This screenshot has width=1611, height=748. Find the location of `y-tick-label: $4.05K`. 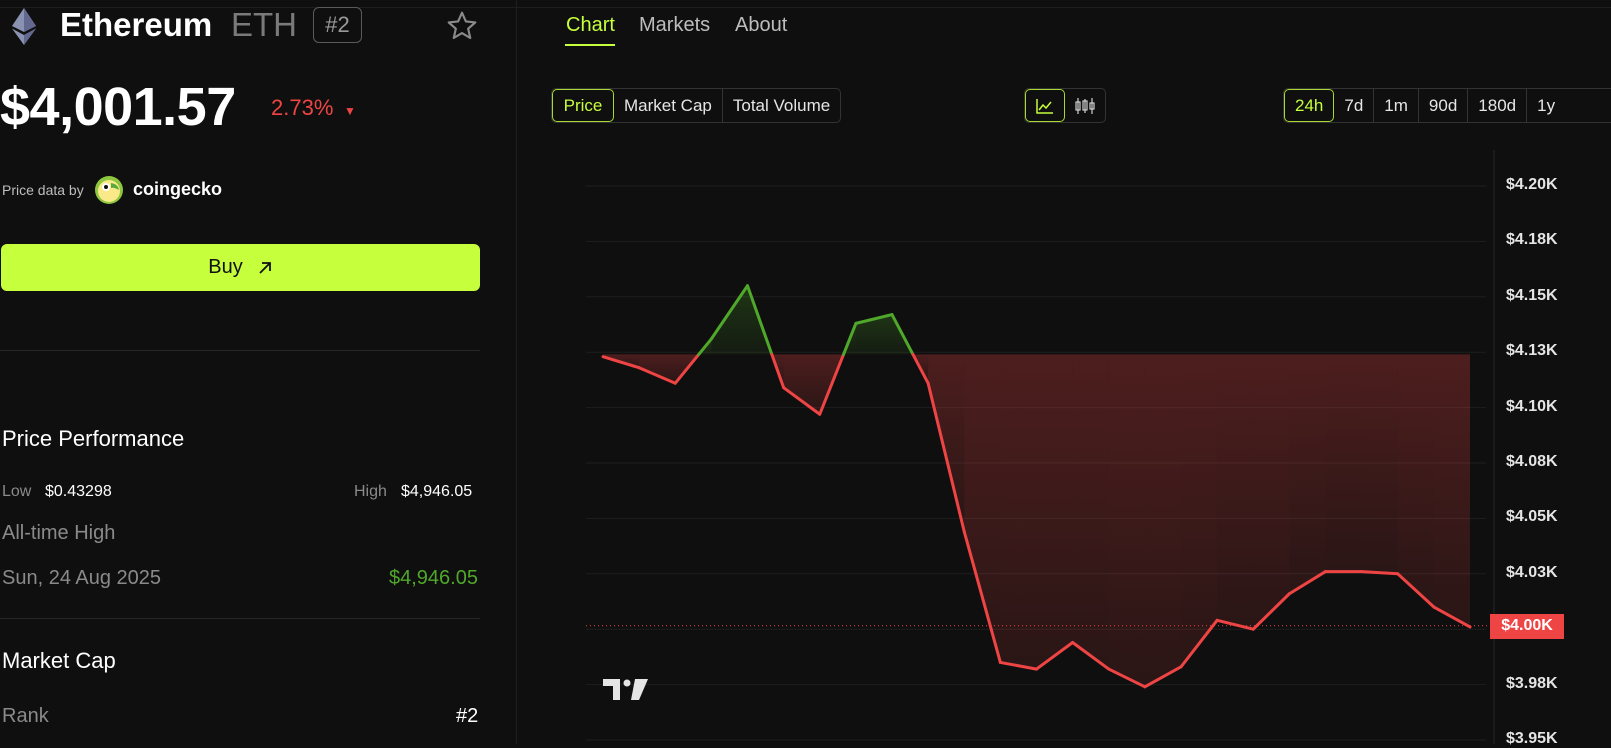

y-tick-label: $4.05K is located at coordinates (1532, 517).